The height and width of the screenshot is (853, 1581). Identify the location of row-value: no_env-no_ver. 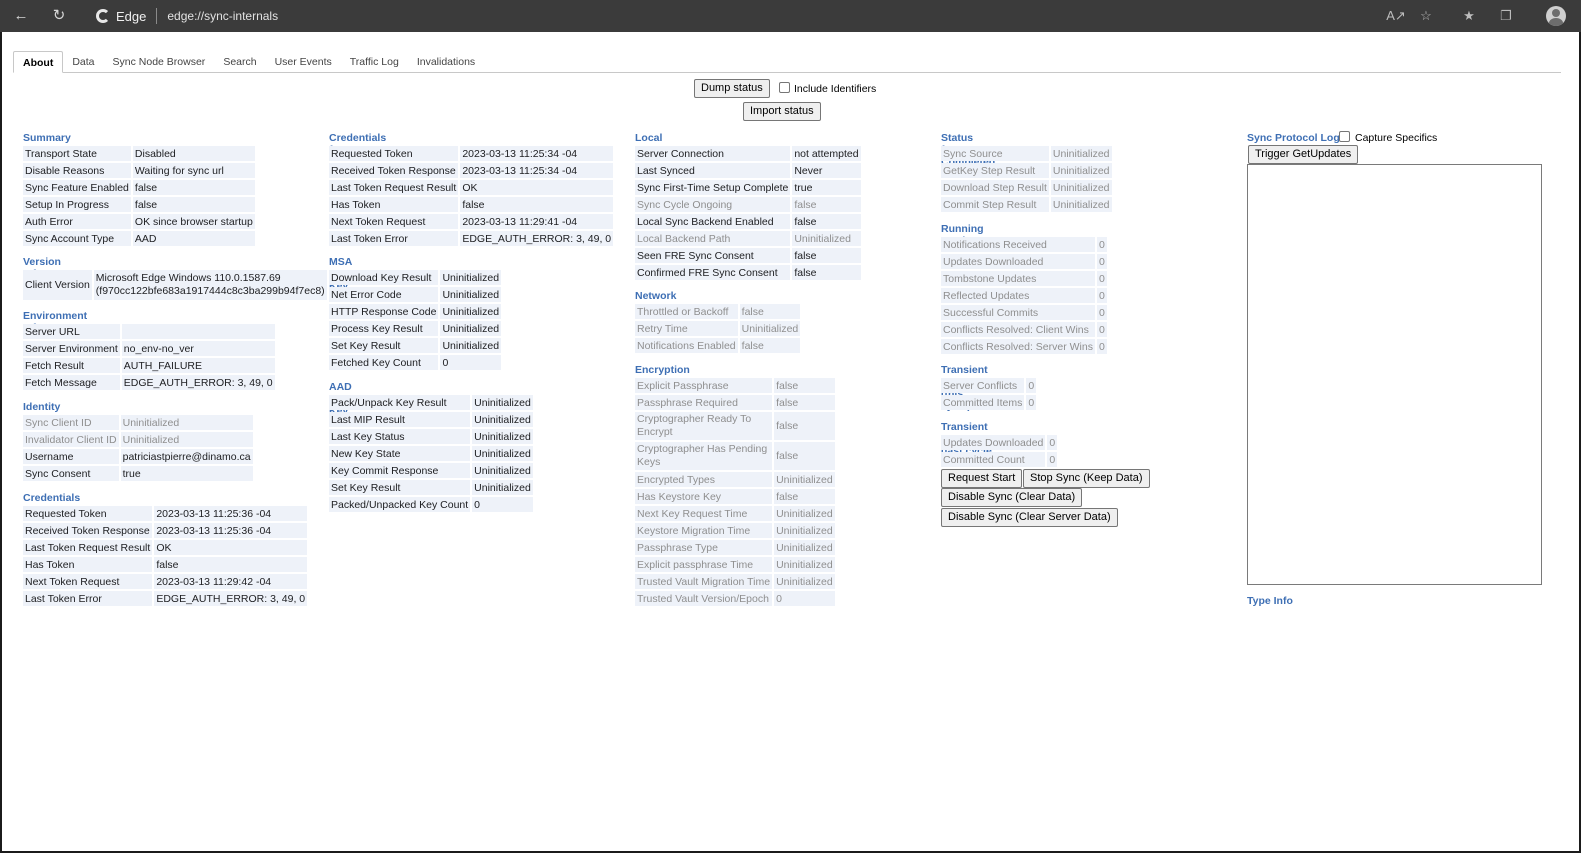
(198, 348).